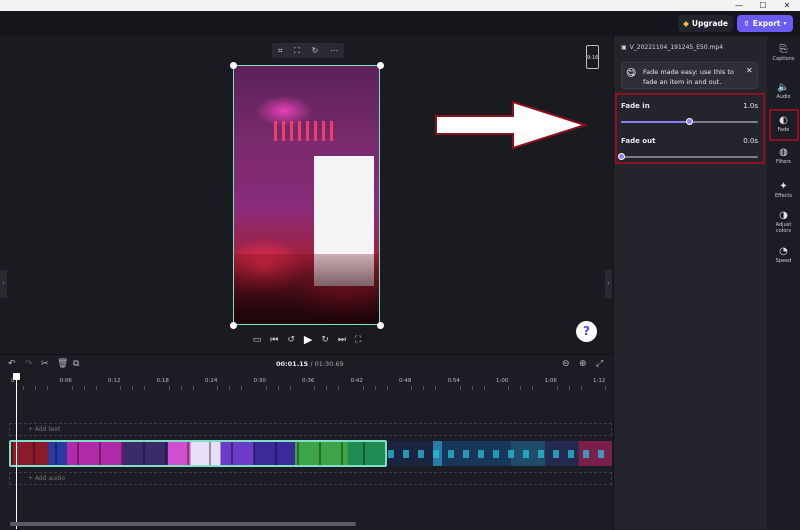 Image resolution: width=800 pixels, height=530 pixels. Describe the element at coordinates (62, 364) in the screenshot. I see `delete-icon: 🗑` at that location.